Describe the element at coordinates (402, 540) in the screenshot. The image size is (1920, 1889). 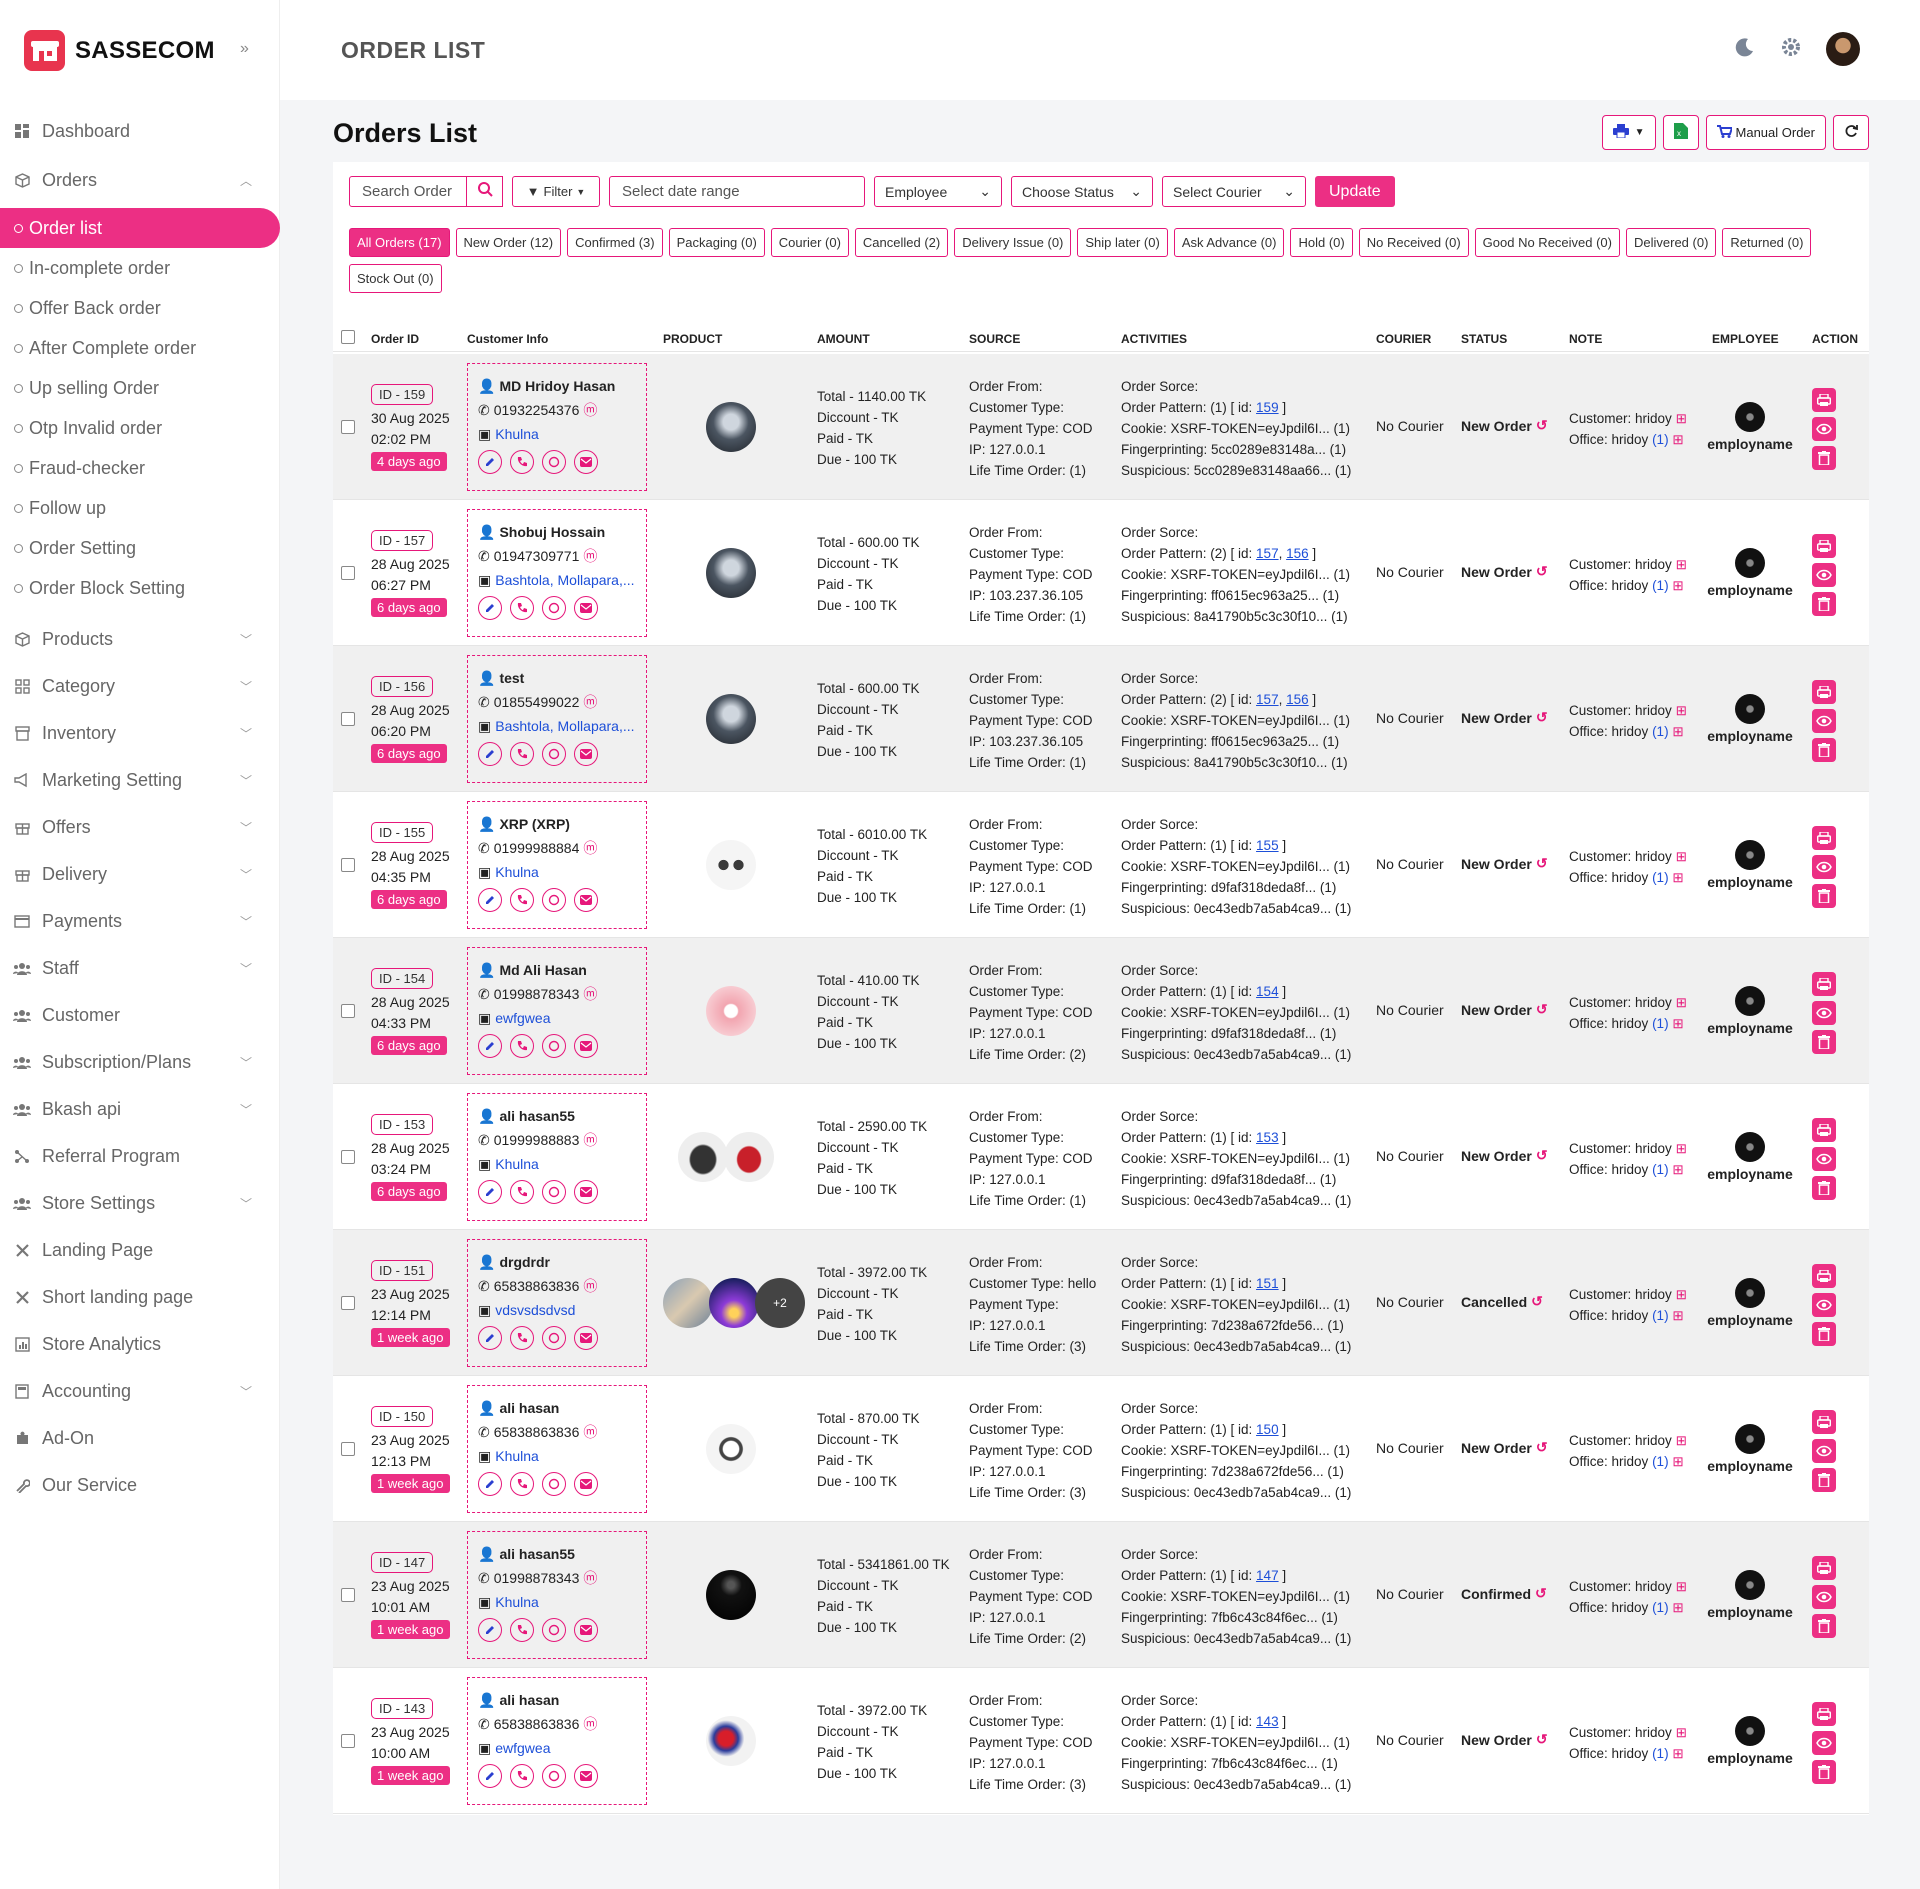
I see `order-id-badge: ID - 157` at that location.